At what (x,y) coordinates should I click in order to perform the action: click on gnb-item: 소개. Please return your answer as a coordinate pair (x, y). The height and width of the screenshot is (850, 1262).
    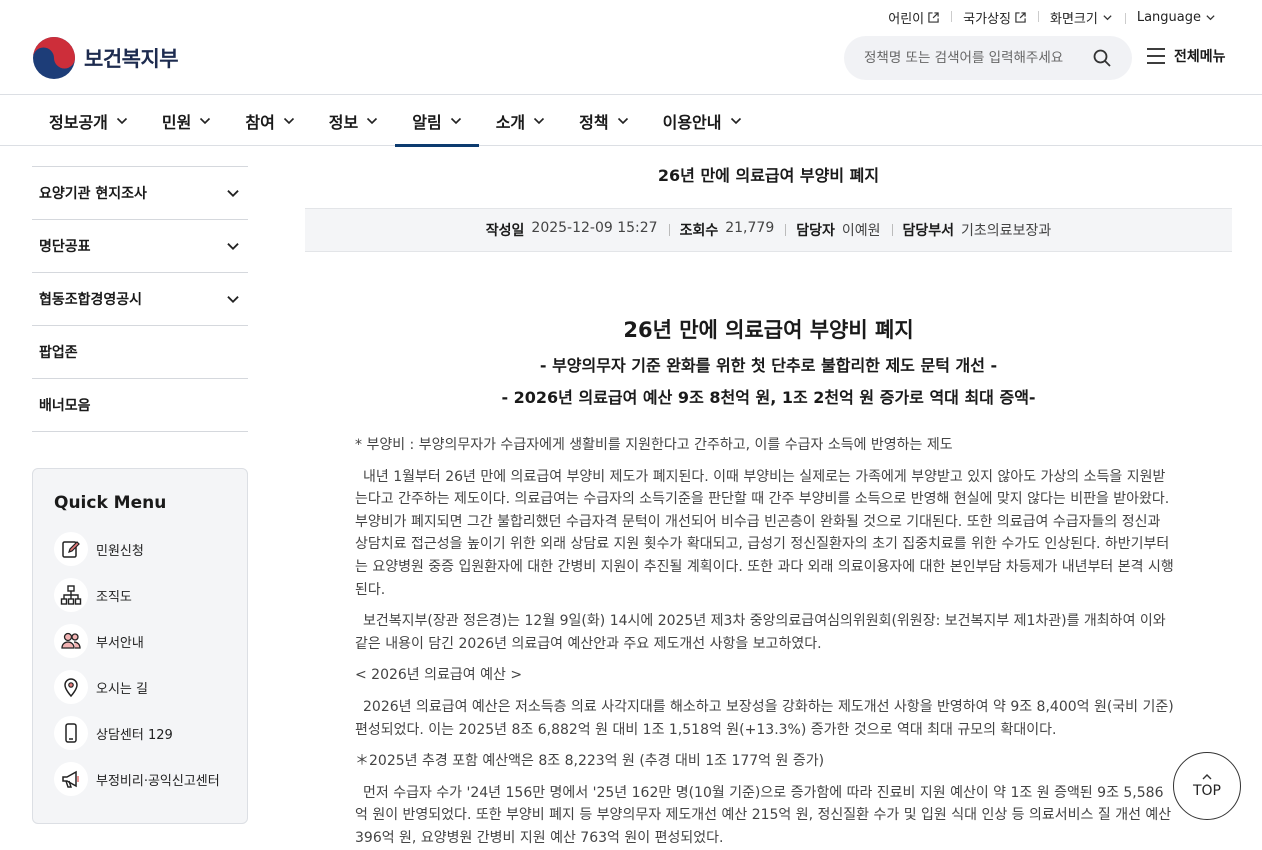
    Looking at the image, I should click on (520, 120).